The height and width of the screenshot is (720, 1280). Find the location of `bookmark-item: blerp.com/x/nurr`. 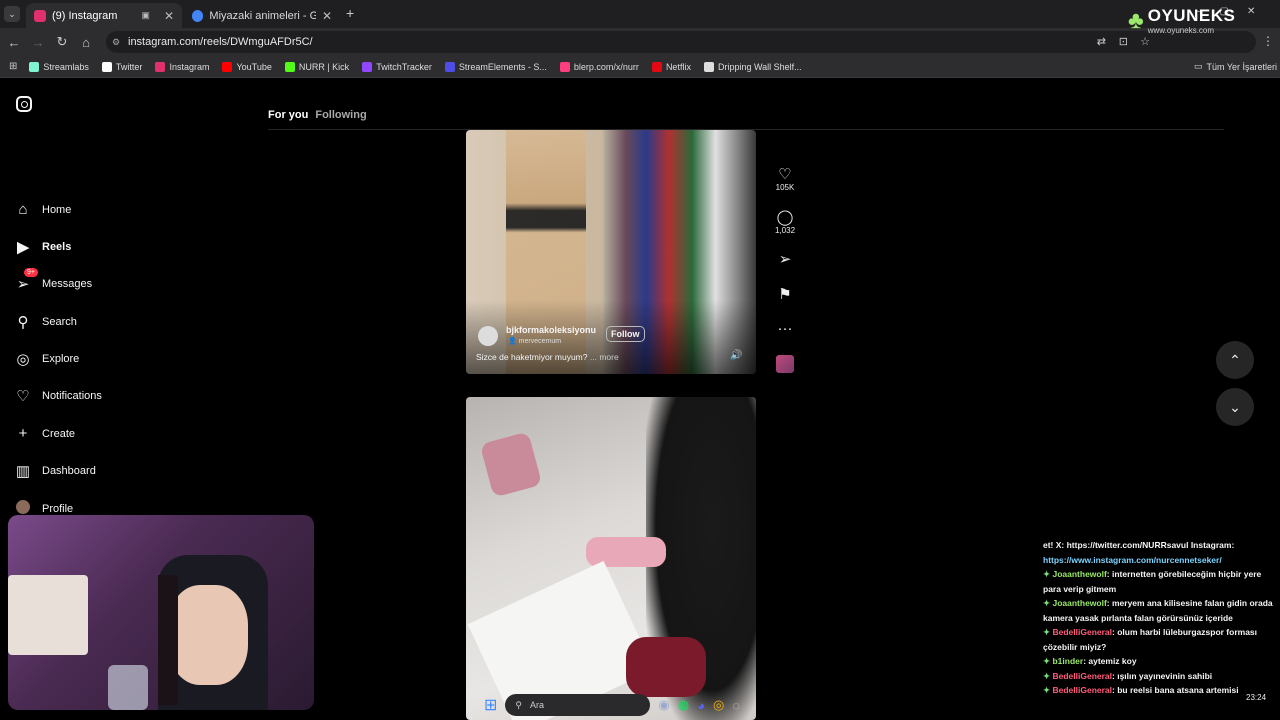

bookmark-item: blerp.com/x/nurr is located at coordinates (599, 66).